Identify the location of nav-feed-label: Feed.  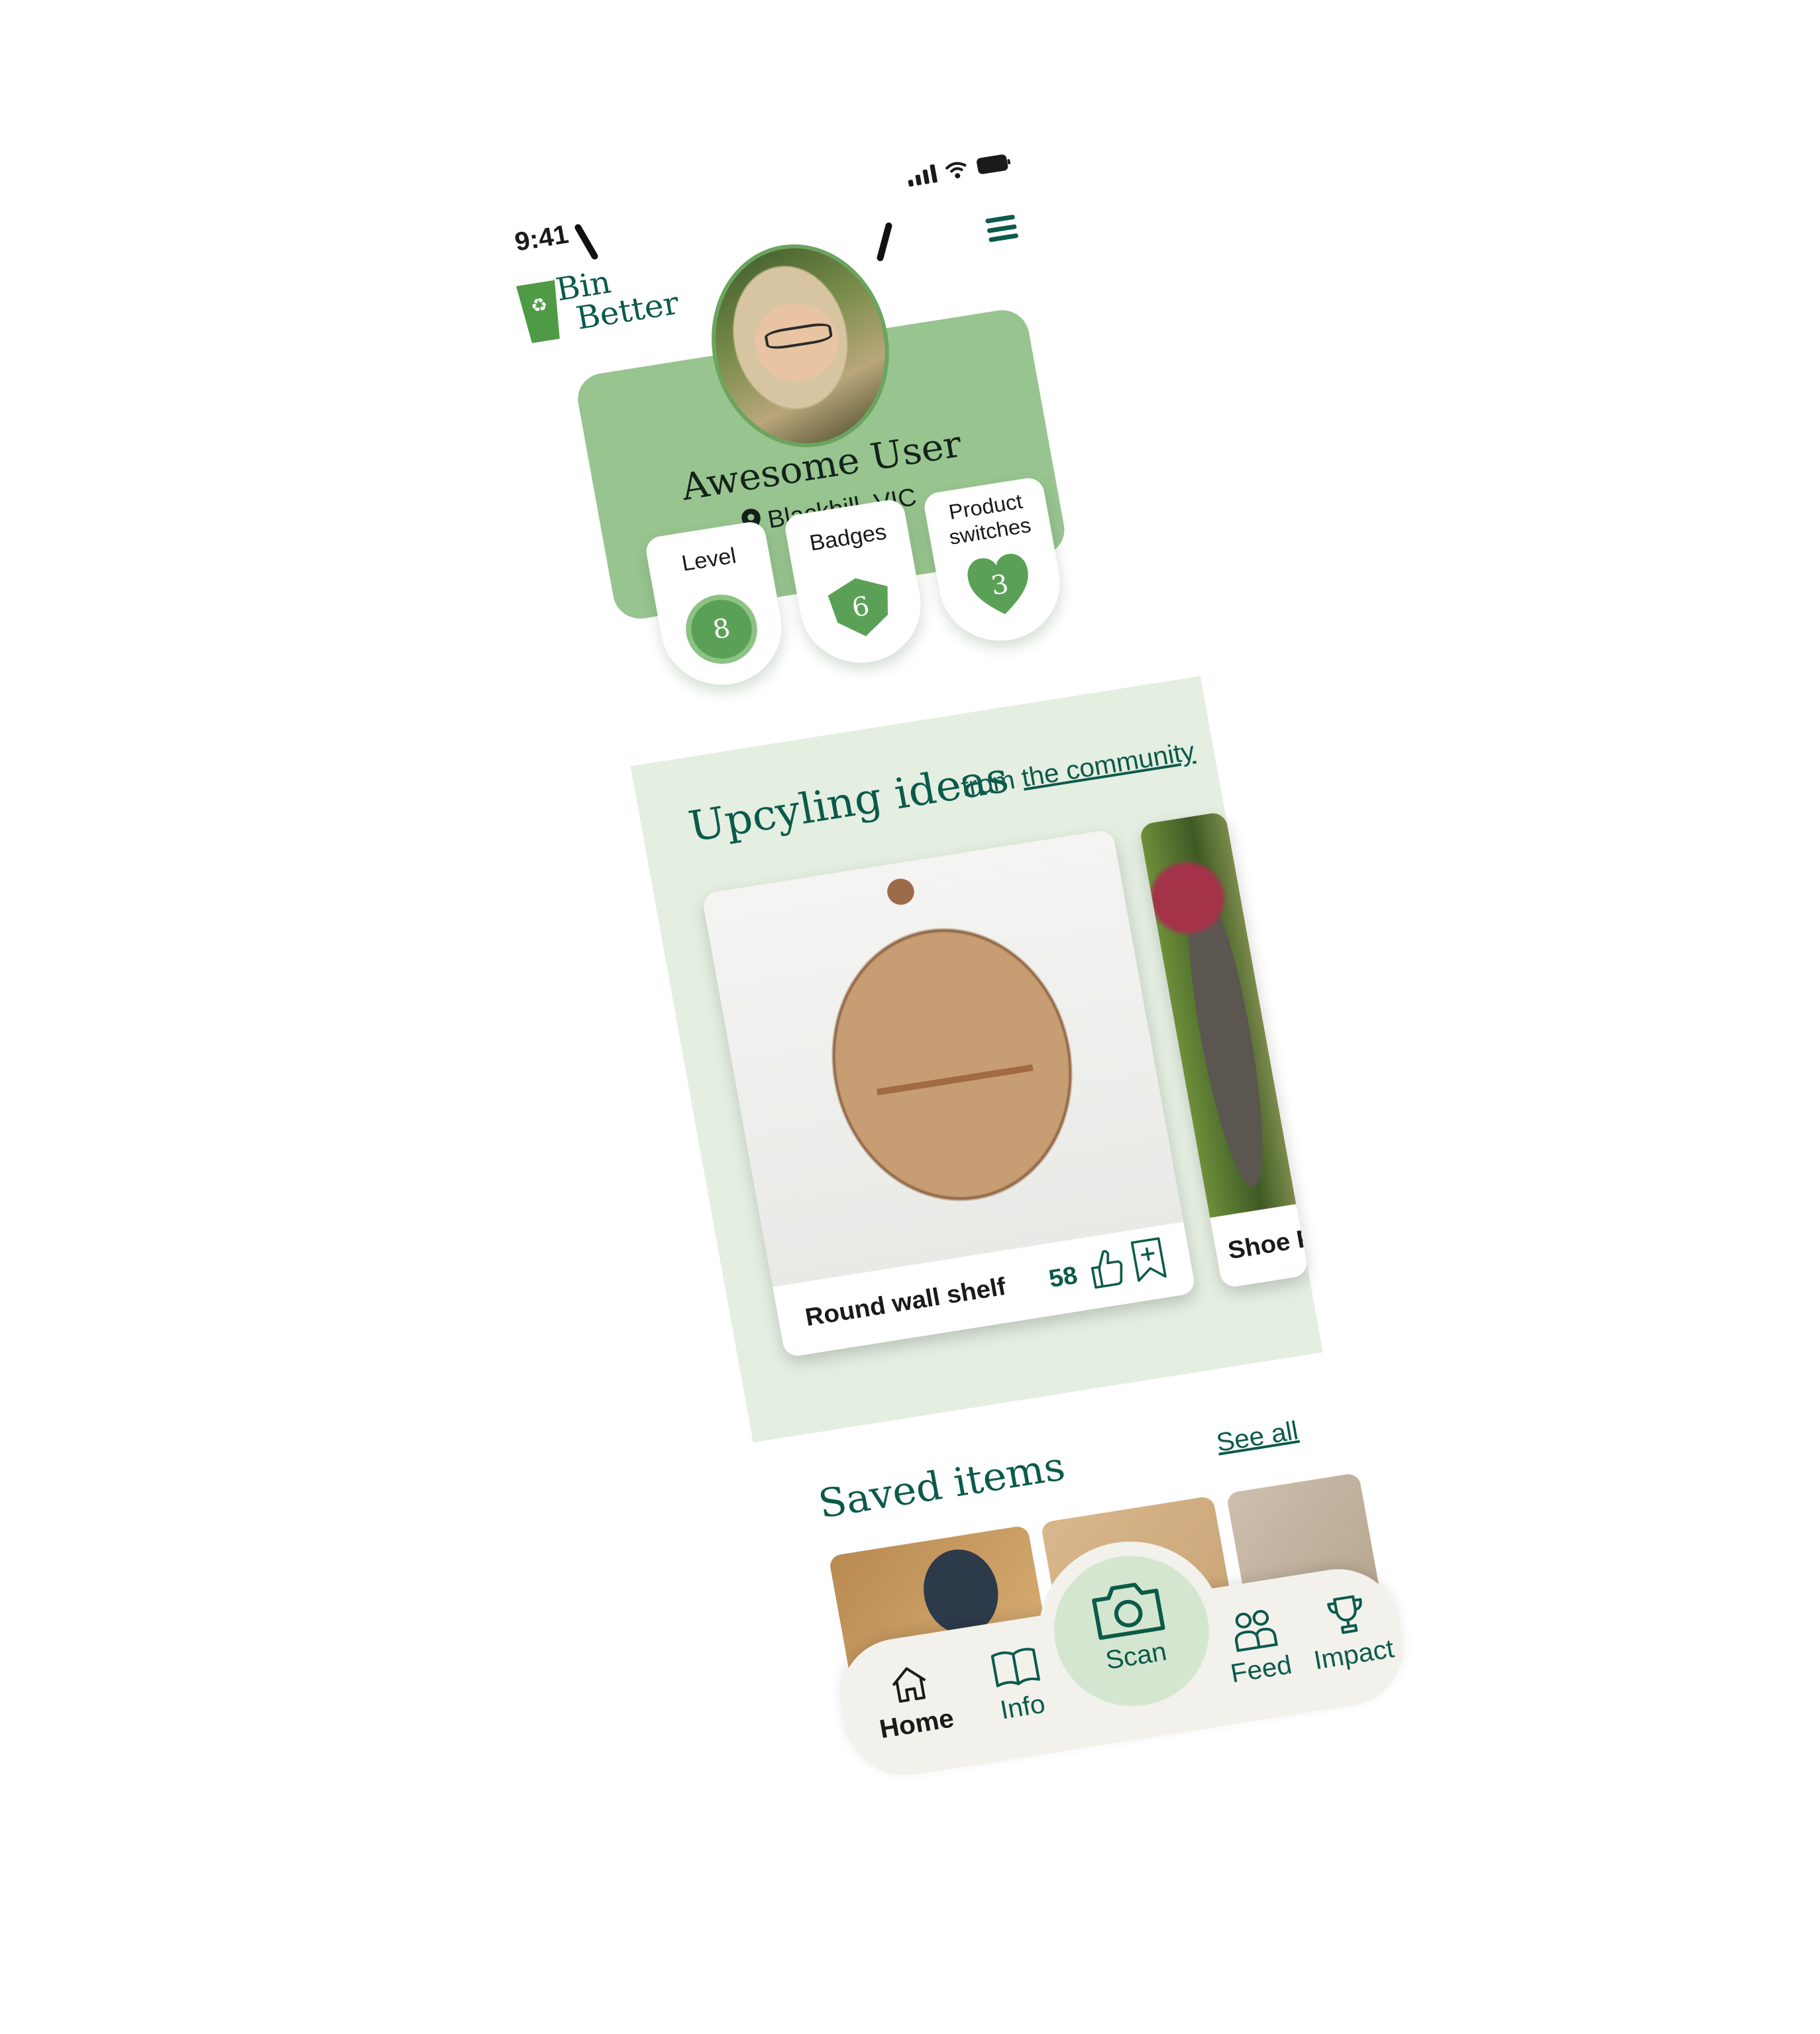
(1261, 1669).